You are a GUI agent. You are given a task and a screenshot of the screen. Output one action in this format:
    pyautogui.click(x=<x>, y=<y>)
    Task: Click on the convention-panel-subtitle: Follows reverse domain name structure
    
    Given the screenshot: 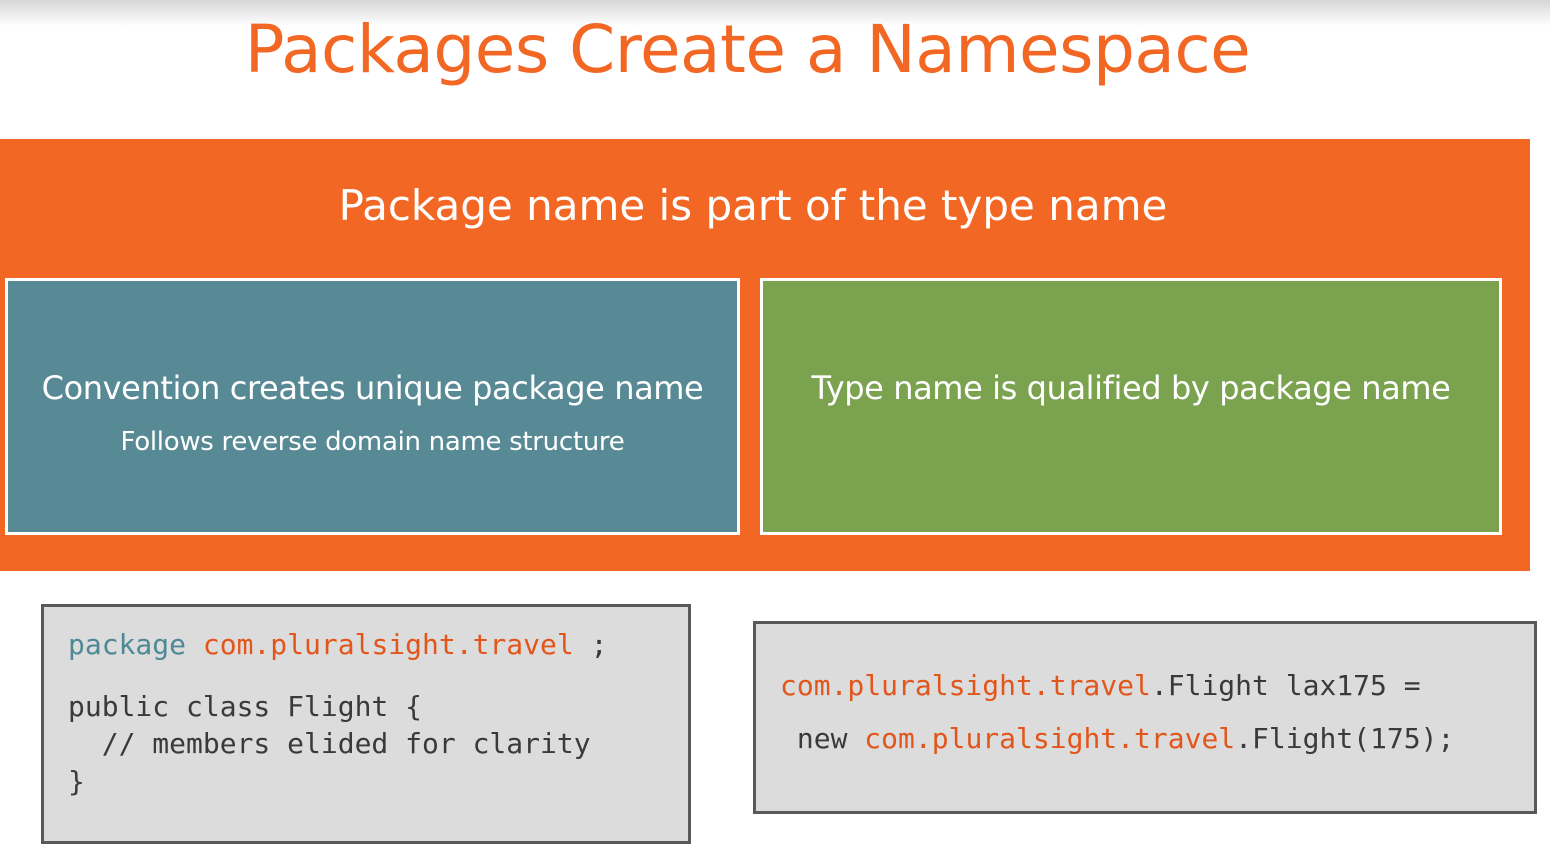 What is the action you would take?
    pyautogui.click(x=372, y=442)
    